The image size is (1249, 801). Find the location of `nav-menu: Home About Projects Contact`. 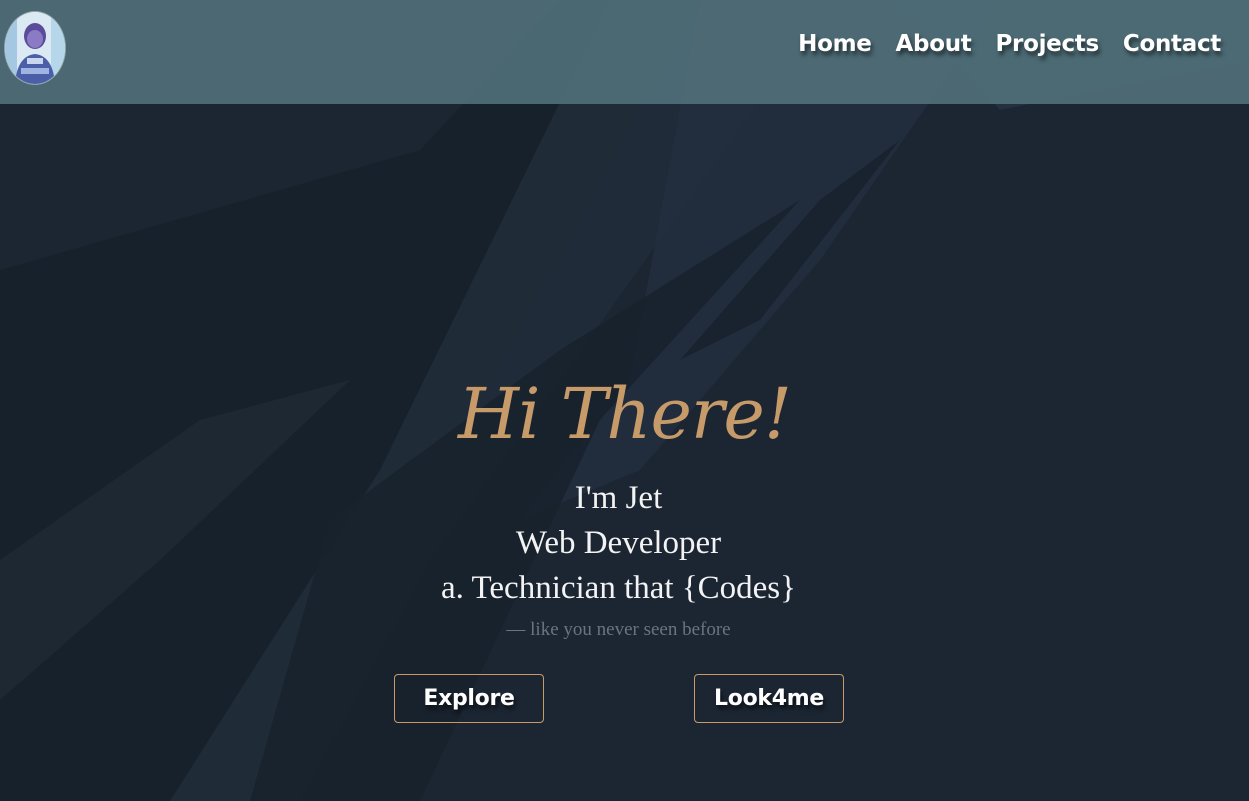

nav-menu: Home About Projects Contact is located at coordinates (1009, 44).